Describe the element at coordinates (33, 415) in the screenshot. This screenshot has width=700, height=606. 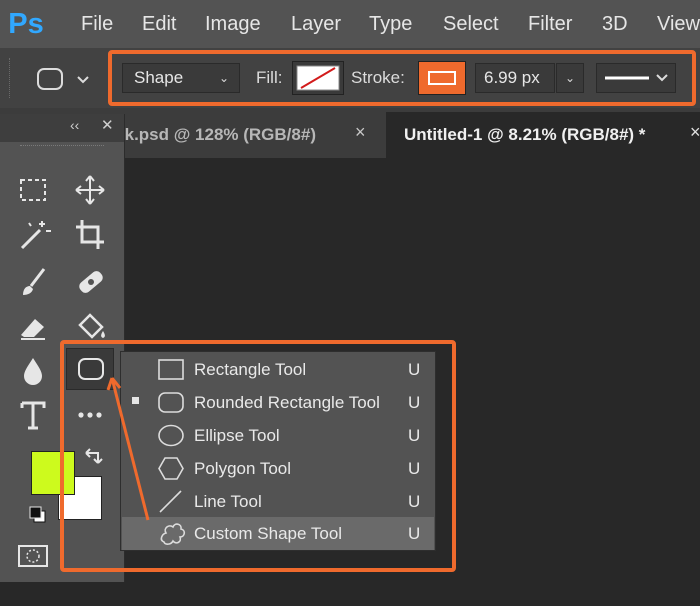
I see `type-tool-icon` at that location.